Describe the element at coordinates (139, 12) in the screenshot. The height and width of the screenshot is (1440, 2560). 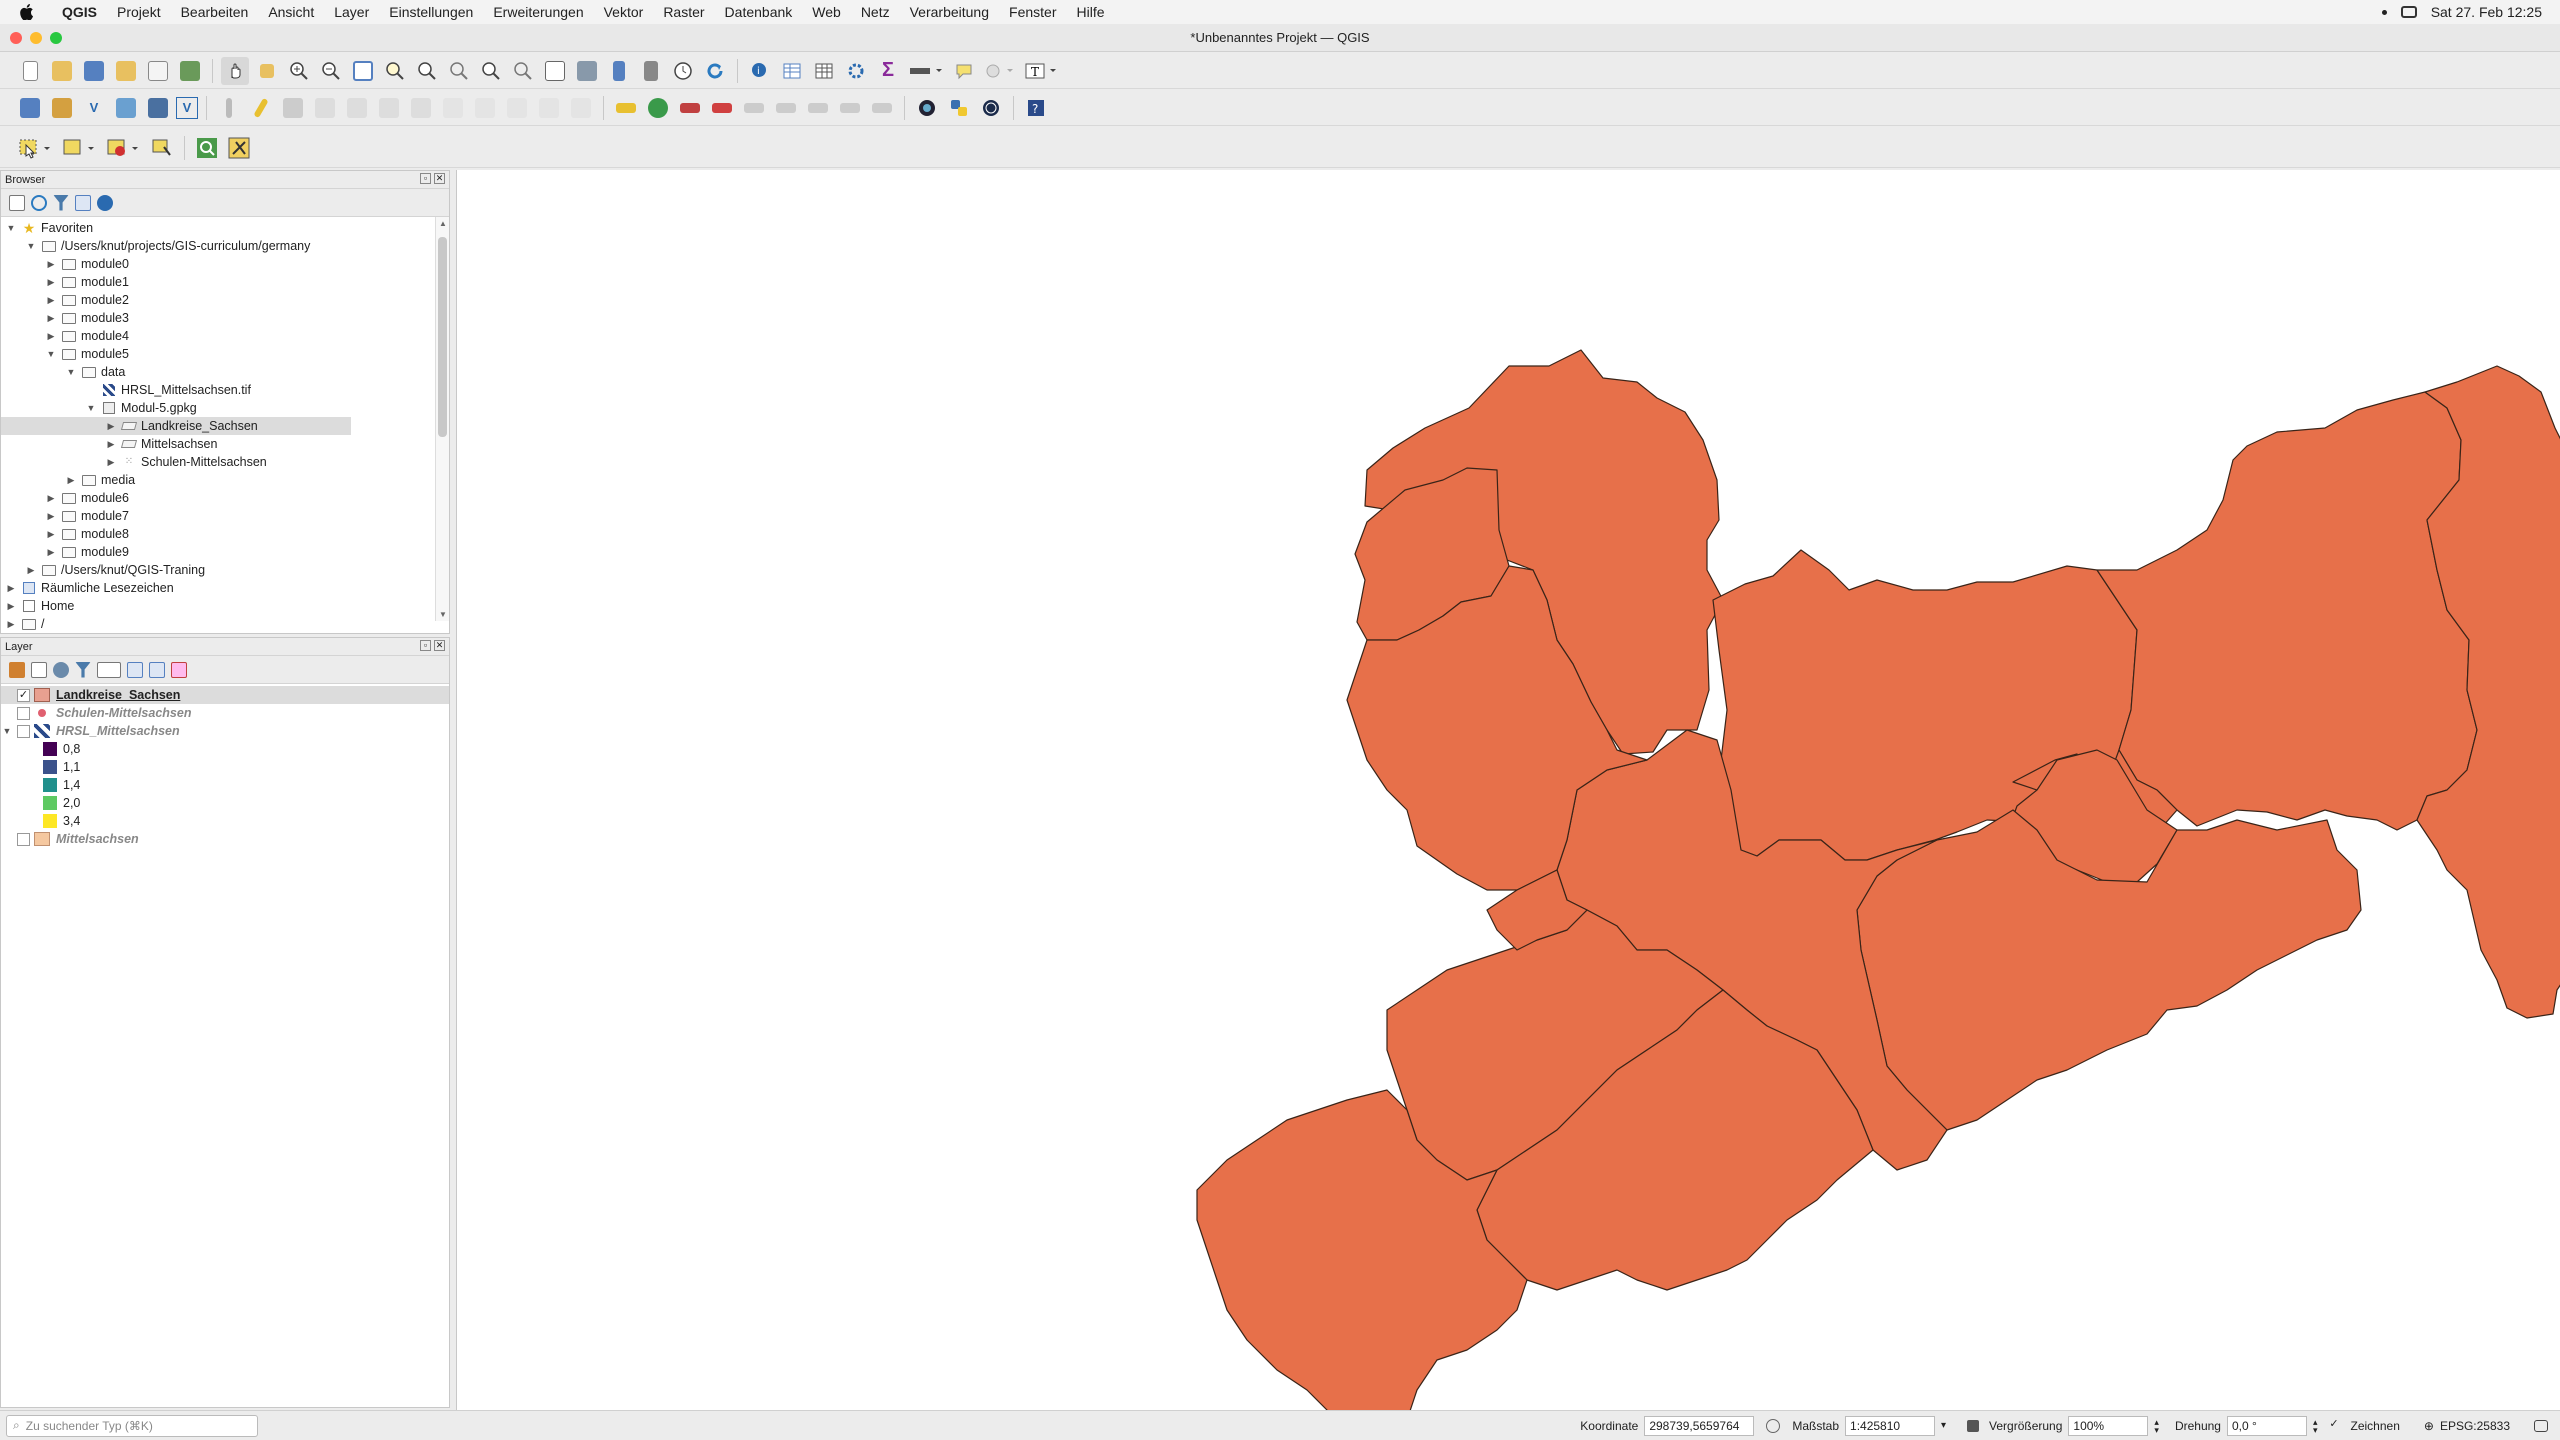
I see `menu-projekt: Projekt` at that location.